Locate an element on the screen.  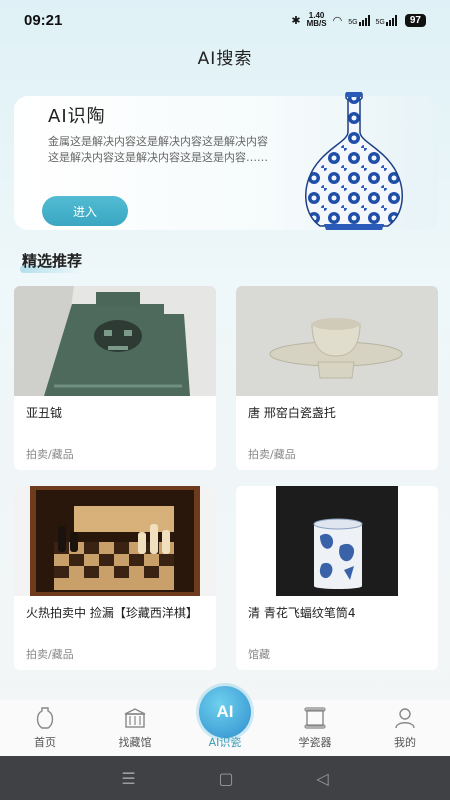
user-icon is located at coordinates (405, 718).